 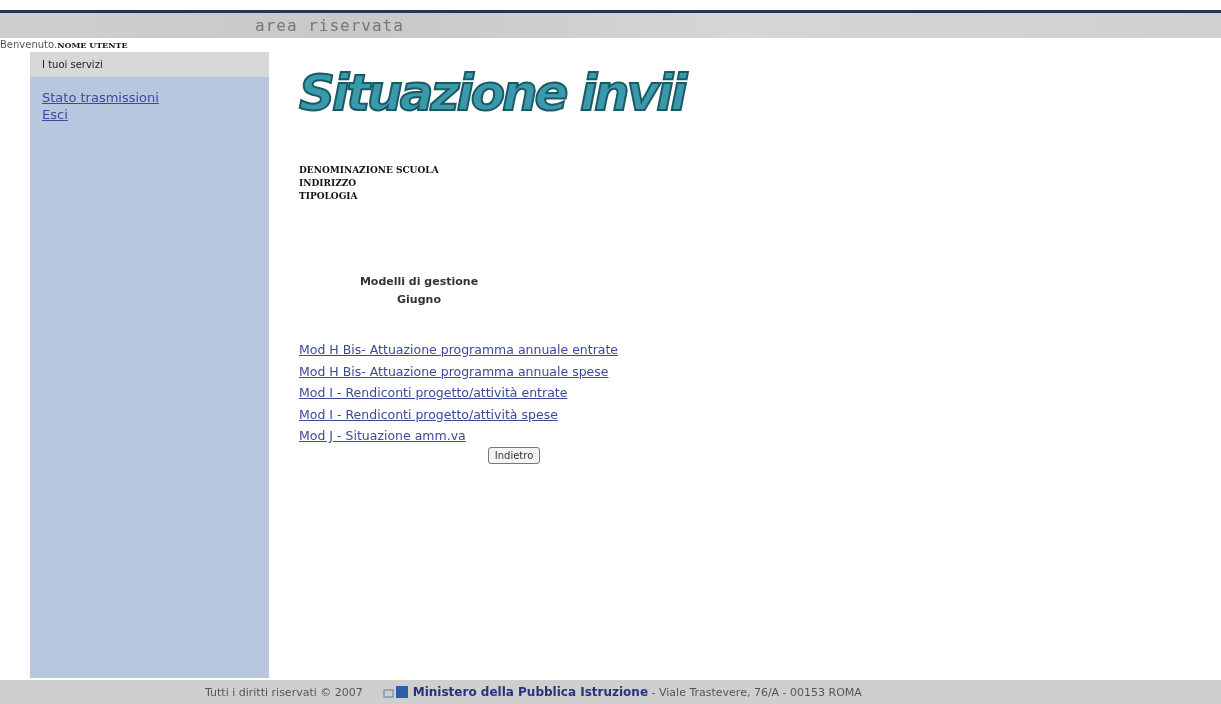 What do you see at coordinates (100, 97) in the screenshot?
I see `sidebar-link: Stato trasmissioni` at bounding box center [100, 97].